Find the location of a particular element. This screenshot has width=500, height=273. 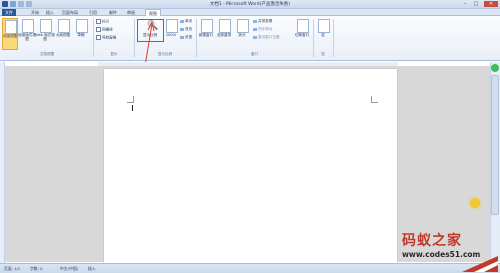

navigation-pane-label: 导航窗格 is located at coordinates (109, 37).